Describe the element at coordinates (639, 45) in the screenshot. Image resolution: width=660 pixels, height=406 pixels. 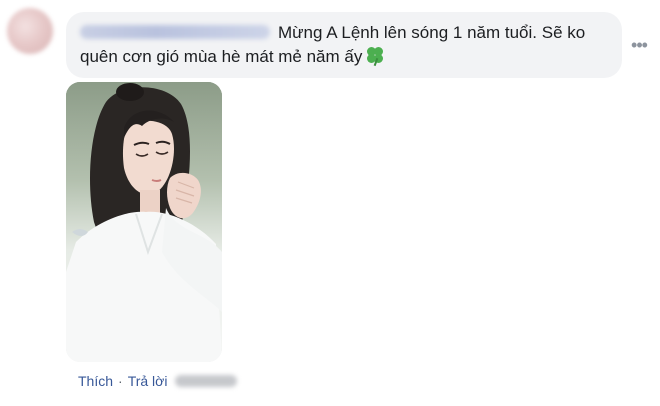
I see `more-dots-icon: •••` at that location.